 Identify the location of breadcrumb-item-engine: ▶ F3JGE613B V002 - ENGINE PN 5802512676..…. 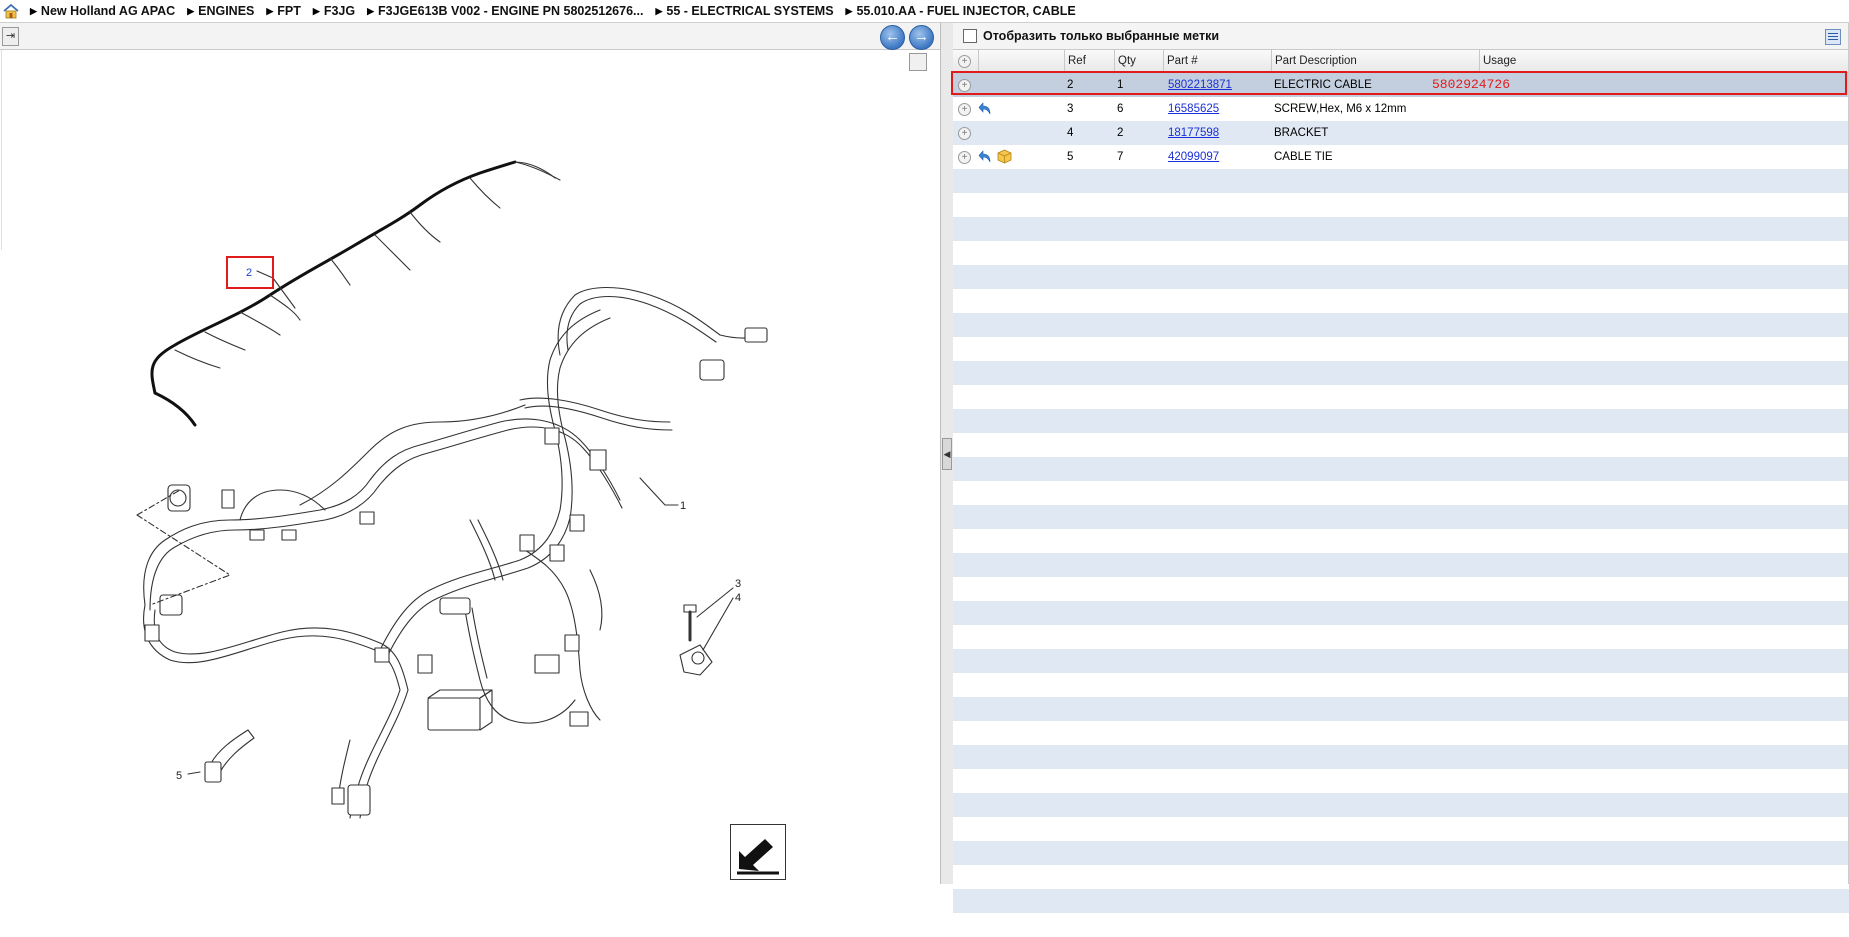
(505, 11).